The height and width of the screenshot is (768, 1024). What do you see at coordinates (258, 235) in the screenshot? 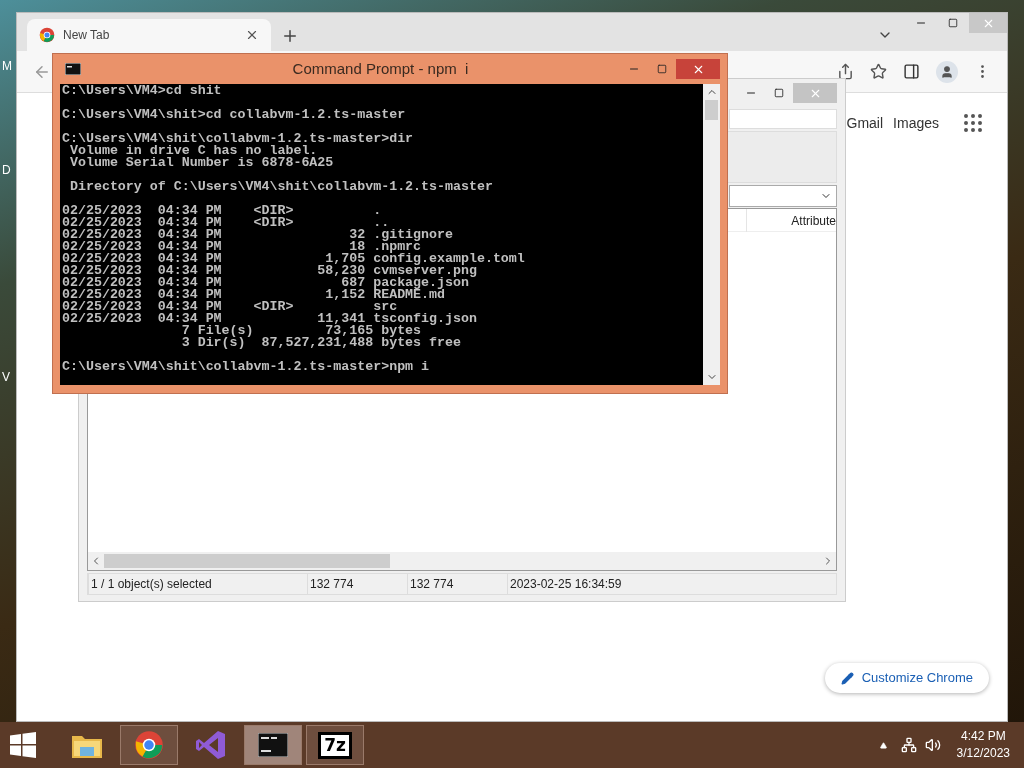
I see `console-line: 02/25/2023 04:34 PM 32 .gitignore` at bounding box center [258, 235].